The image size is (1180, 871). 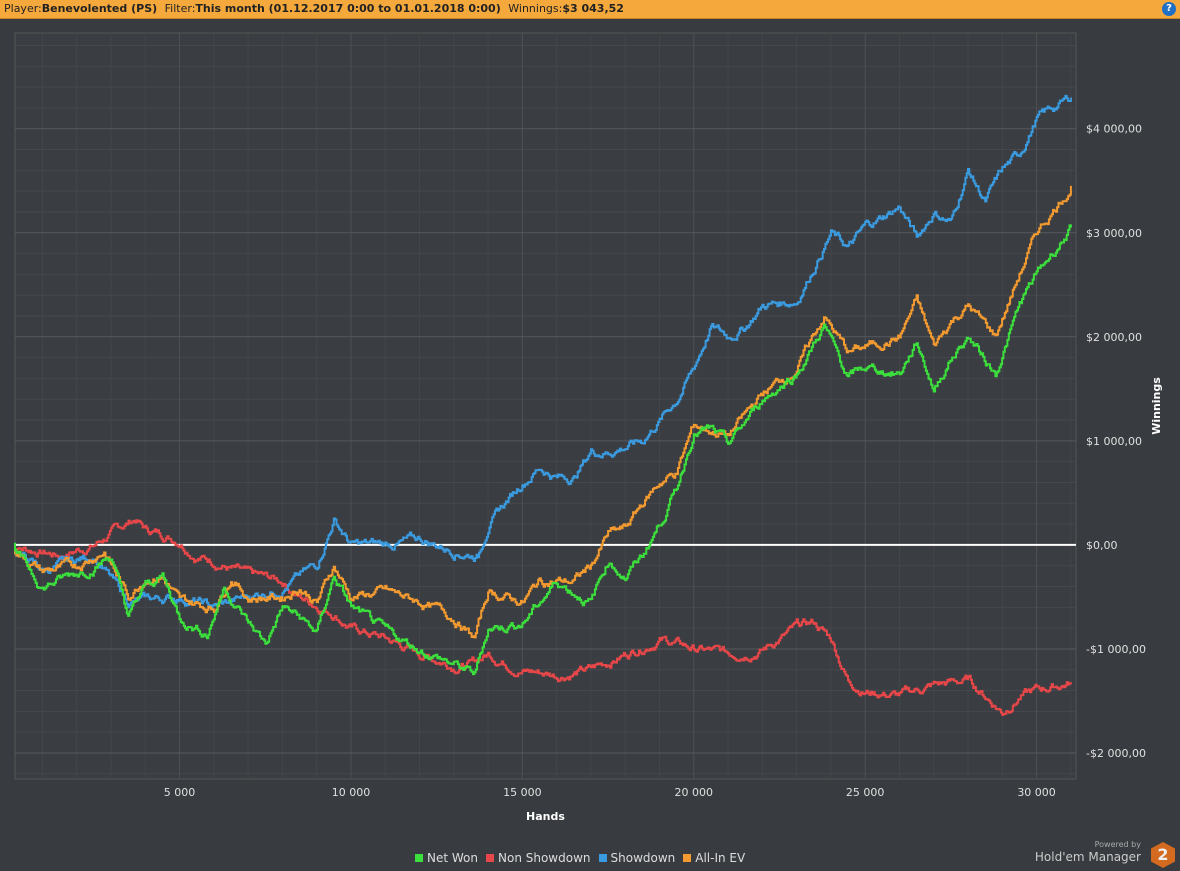 I want to click on x-tick-label: 25 000, so click(x=865, y=792).